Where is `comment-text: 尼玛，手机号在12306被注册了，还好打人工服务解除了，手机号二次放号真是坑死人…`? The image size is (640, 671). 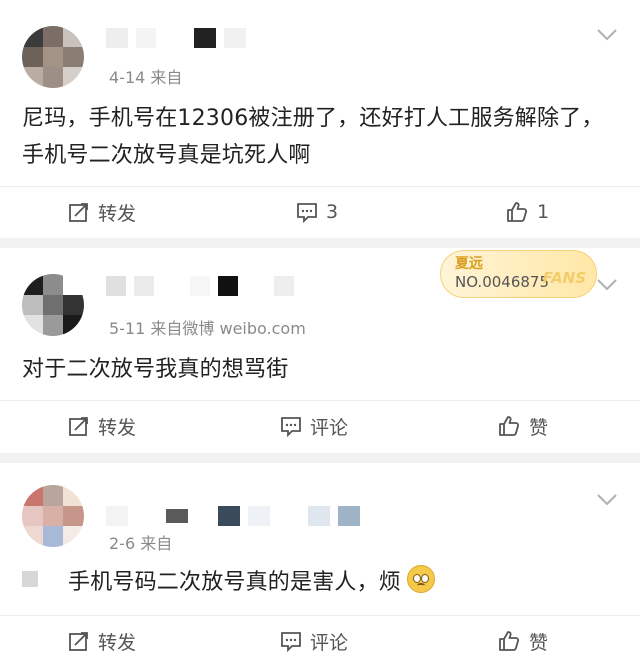
comment-text: 尼玛，手机号在12306被注册了，还好打人工服务解除了，手机号二次放号真是坑死人… is located at coordinates (313, 137).